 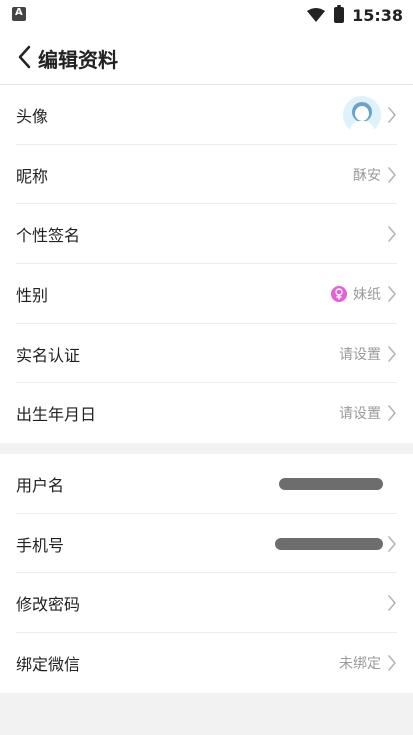 What do you see at coordinates (40, 545) in the screenshot?
I see `row-label: 手机号` at bounding box center [40, 545].